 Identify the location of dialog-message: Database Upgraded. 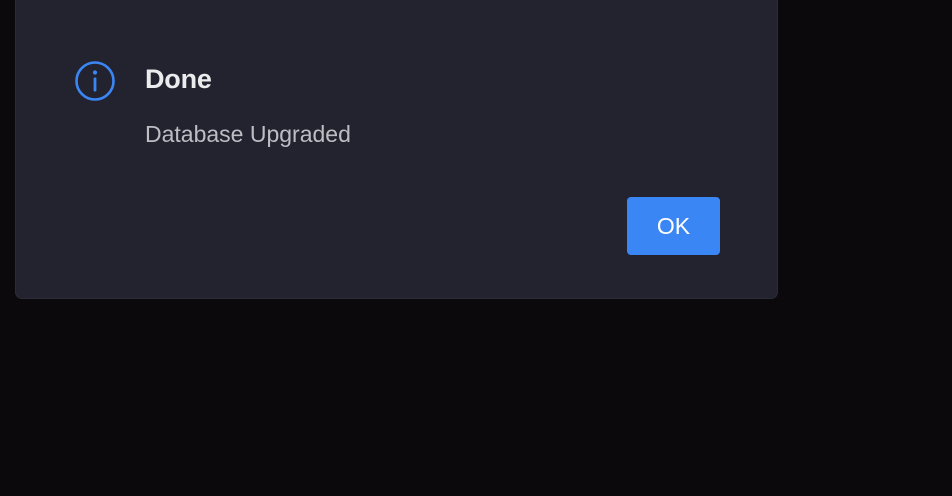
(248, 134).